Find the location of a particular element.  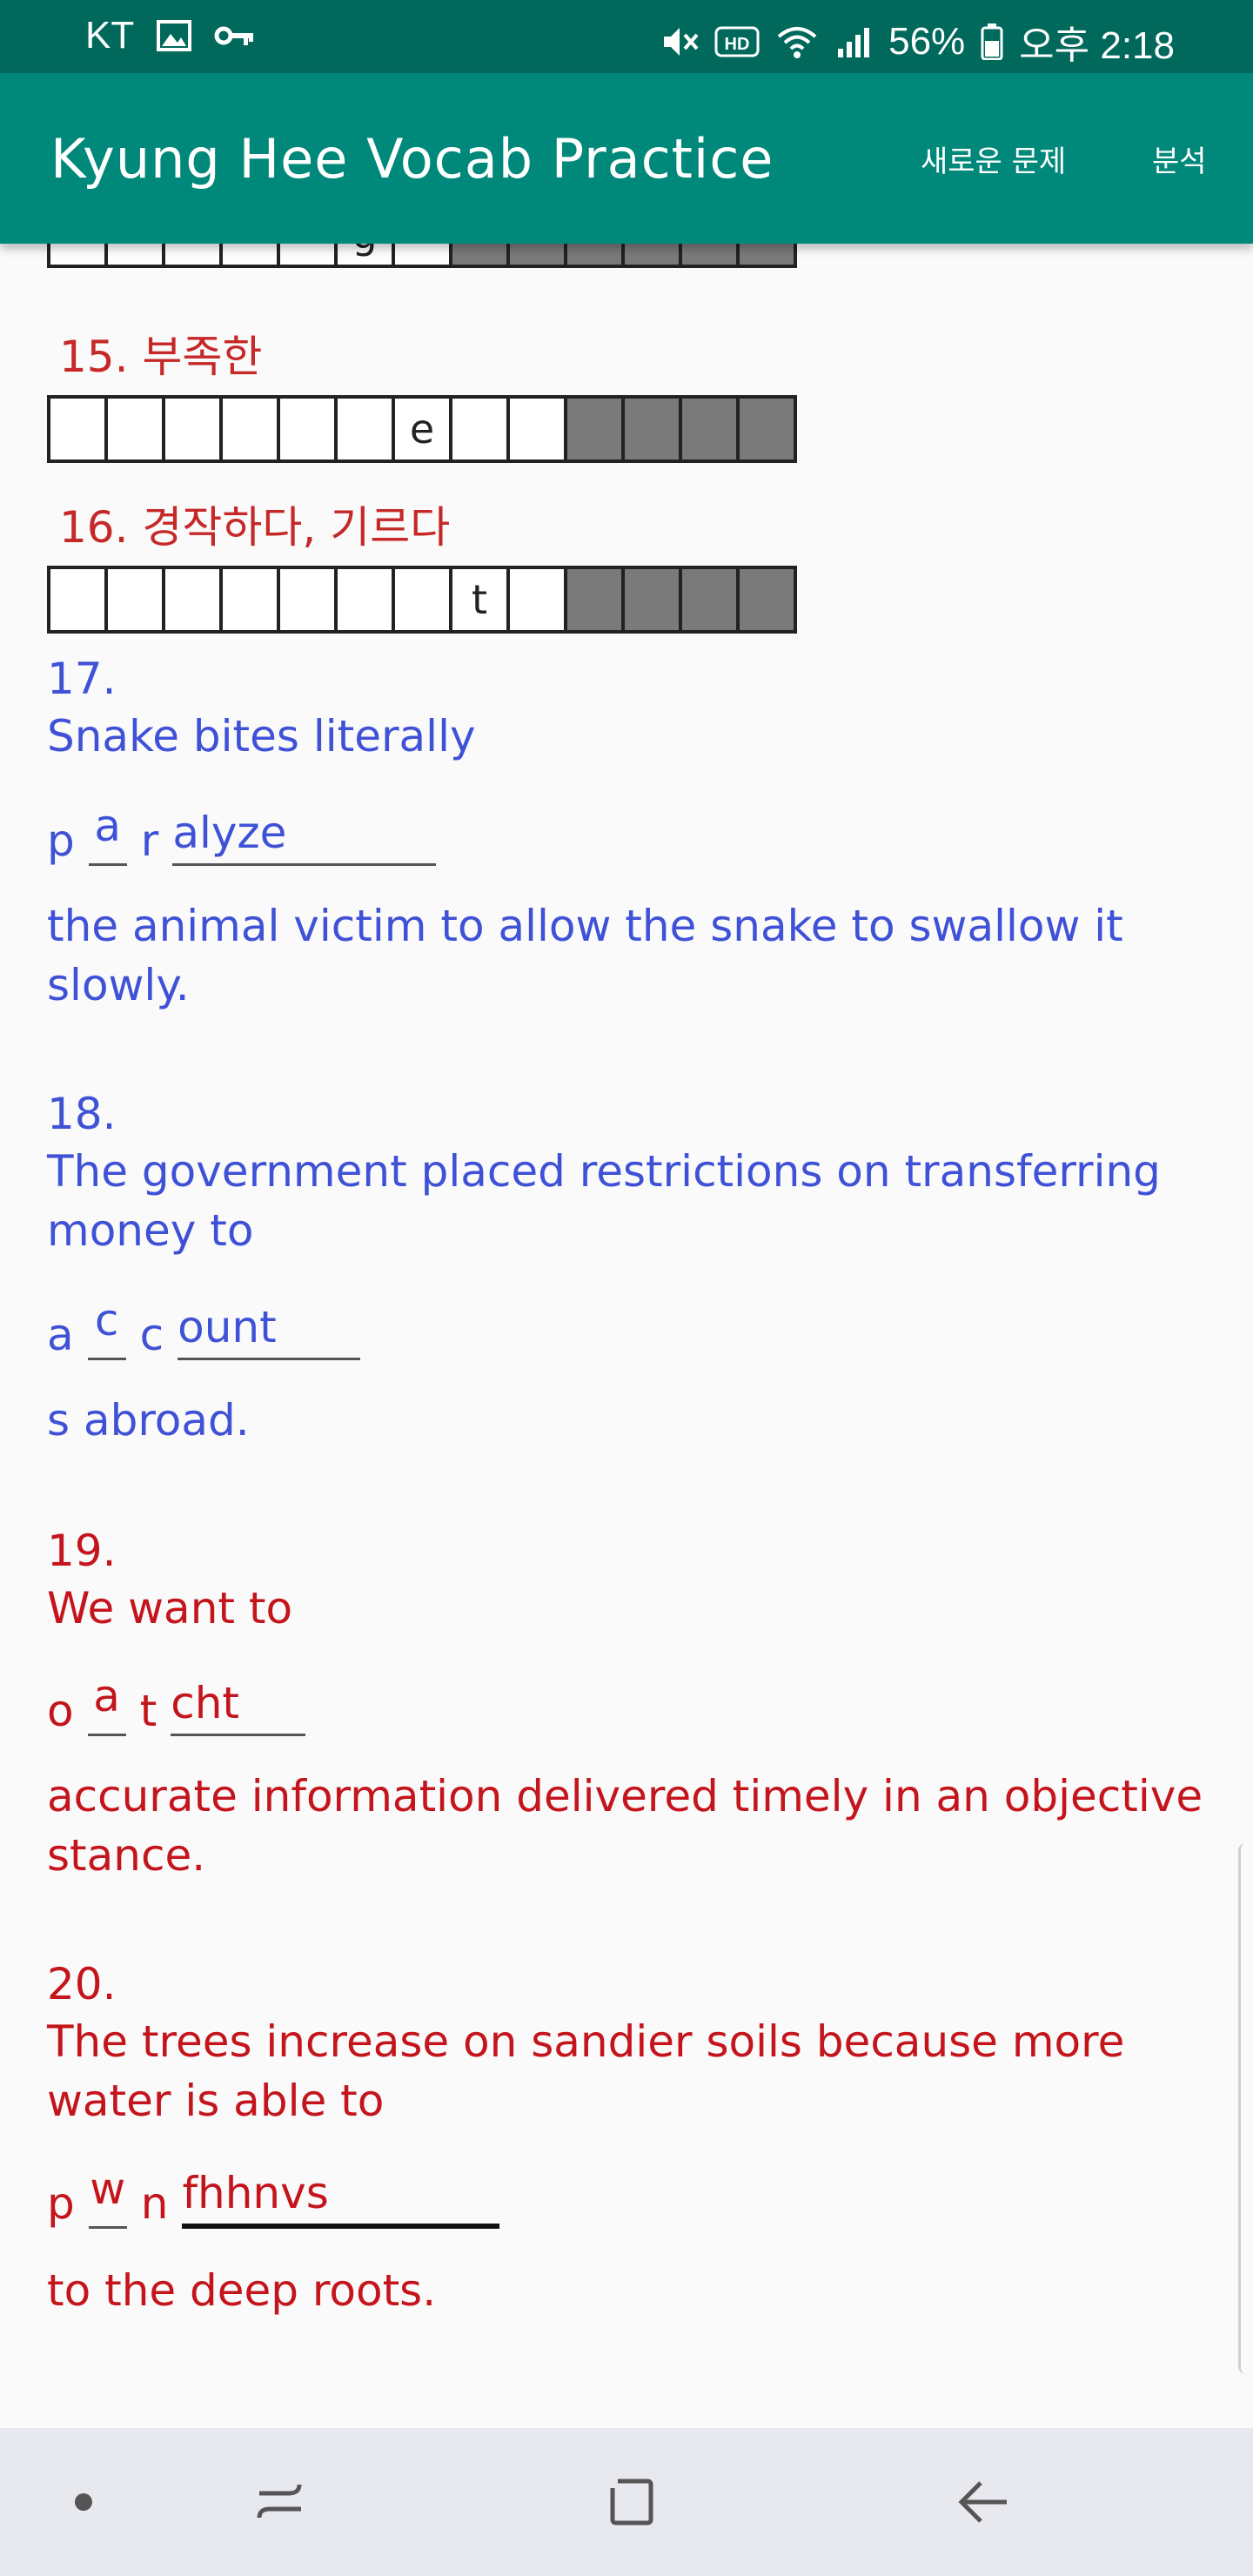

analysis-button: 분석 is located at coordinates (1179, 159).